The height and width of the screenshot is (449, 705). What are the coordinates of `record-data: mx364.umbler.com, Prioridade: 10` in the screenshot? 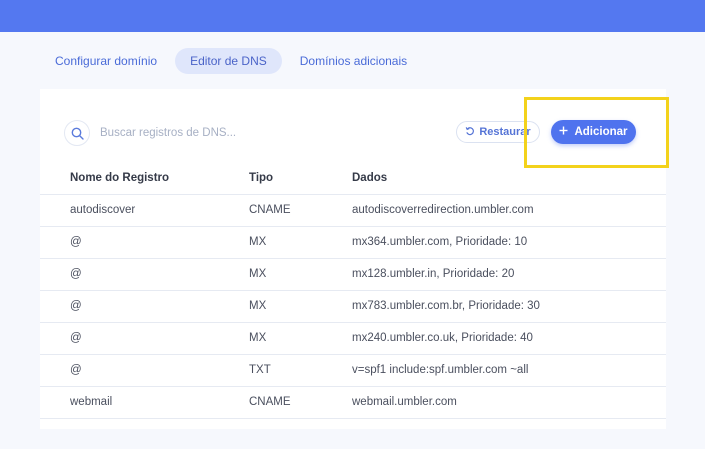 It's located at (509, 242).